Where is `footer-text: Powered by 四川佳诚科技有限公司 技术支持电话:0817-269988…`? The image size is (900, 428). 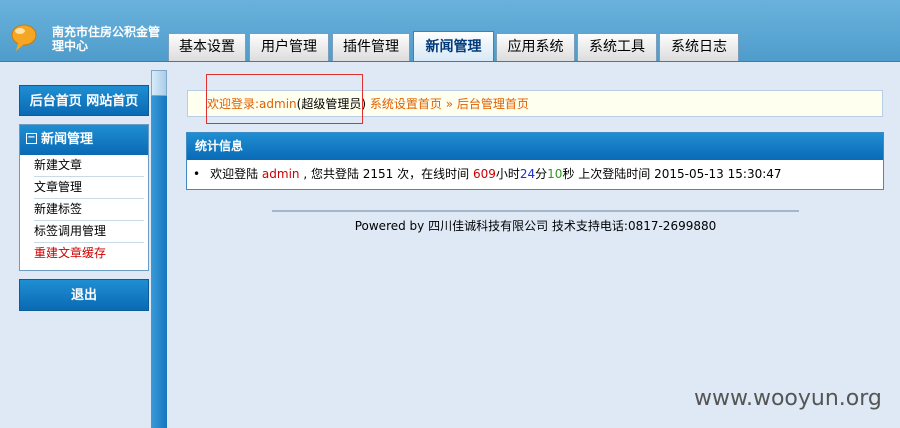
footer-text: Powered by 四川佳诚科技有限公司 技术支持电话:0817-269988… is located at coordinates (535, 226).